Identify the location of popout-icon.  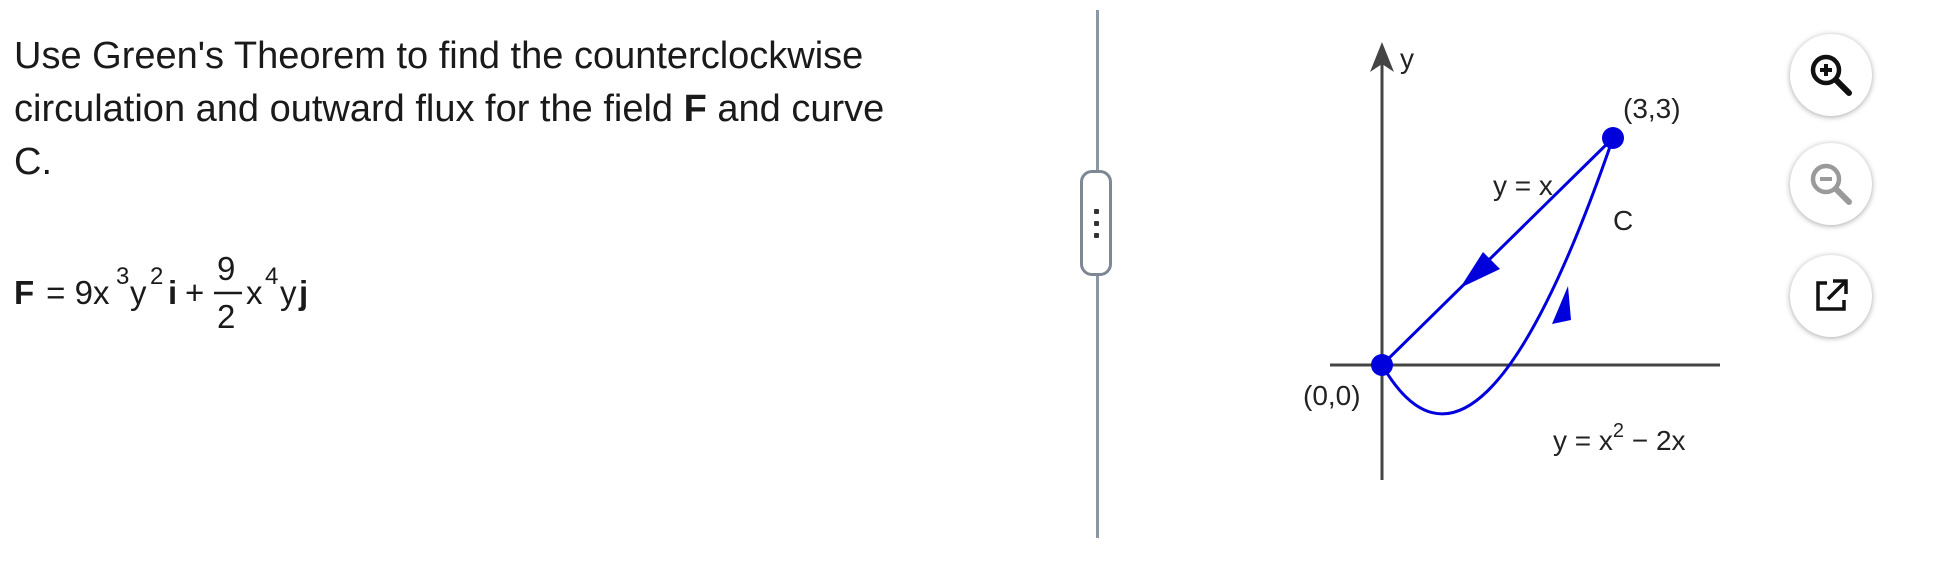
(1832, 295).